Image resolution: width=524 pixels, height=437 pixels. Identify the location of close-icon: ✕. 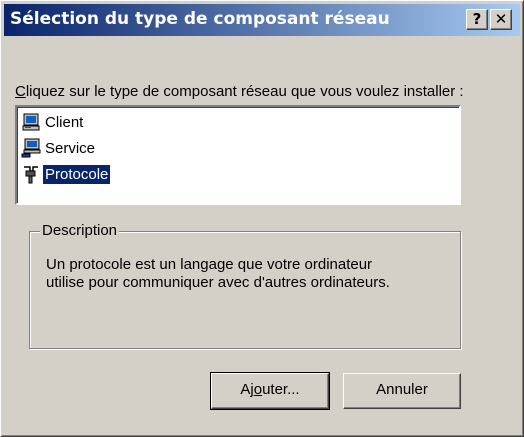
(501, 19).